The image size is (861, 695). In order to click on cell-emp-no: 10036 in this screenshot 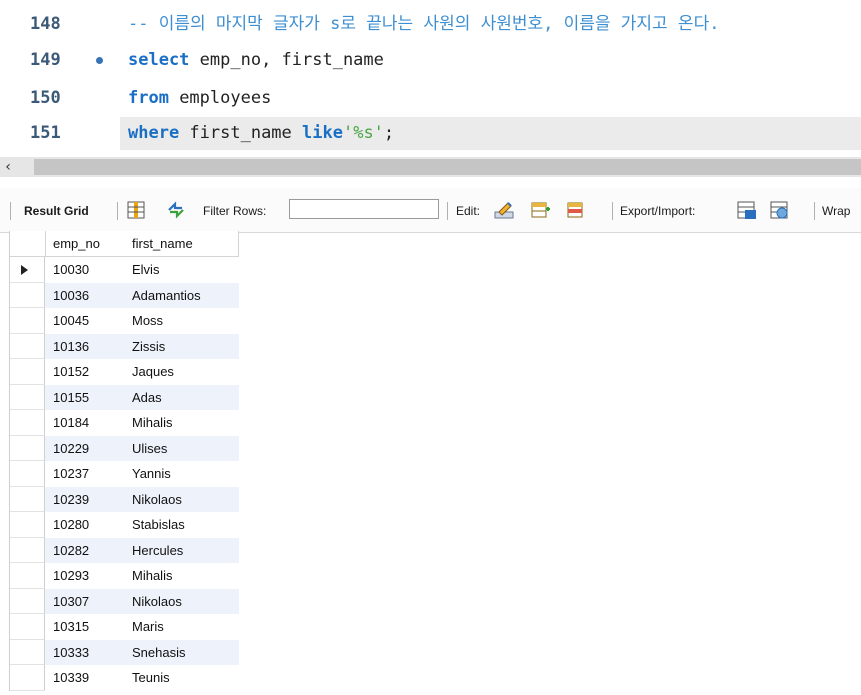, I will do `click(87, 295)`.